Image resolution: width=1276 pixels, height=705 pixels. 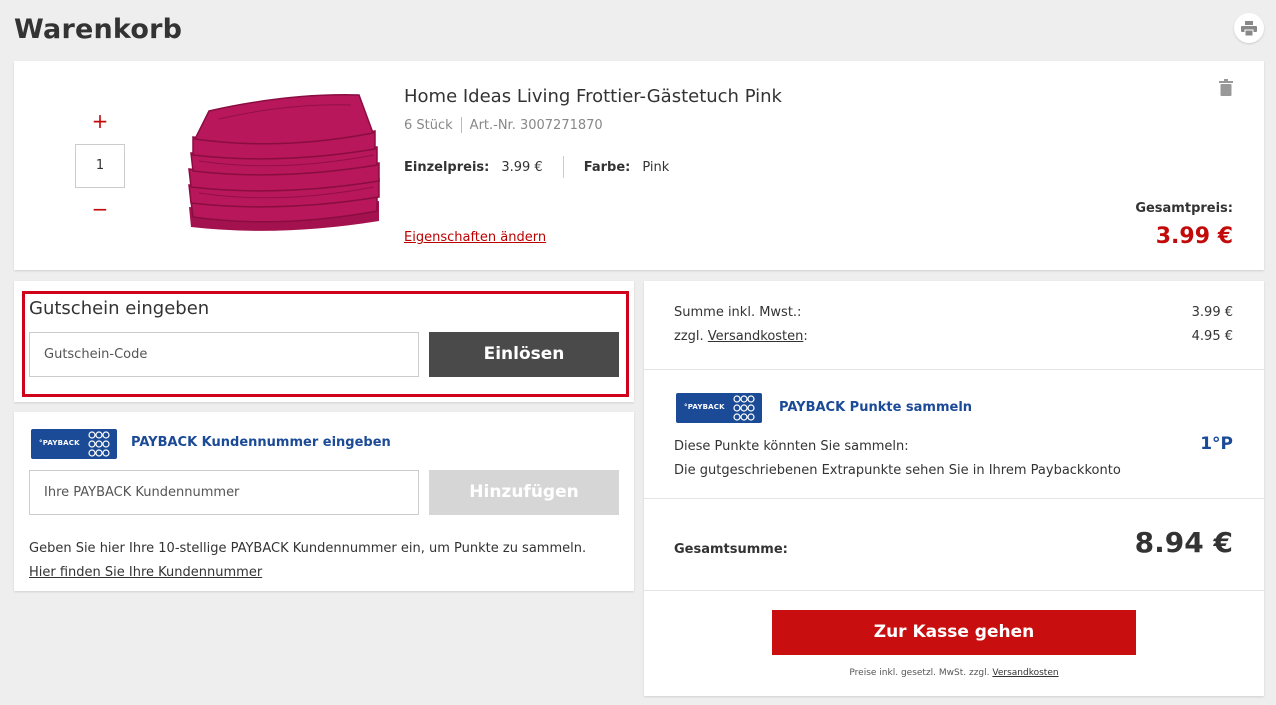 What do you see at coordinates (1216, 444) in the screenshot?
I see `points-value: 1°P` at bounding box center [1216, 444].